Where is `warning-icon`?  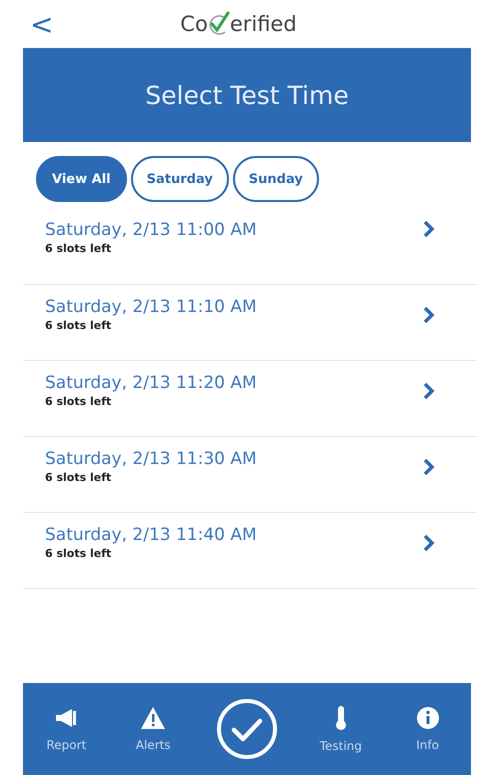 warning-icon is located at coordinates (153, 718).